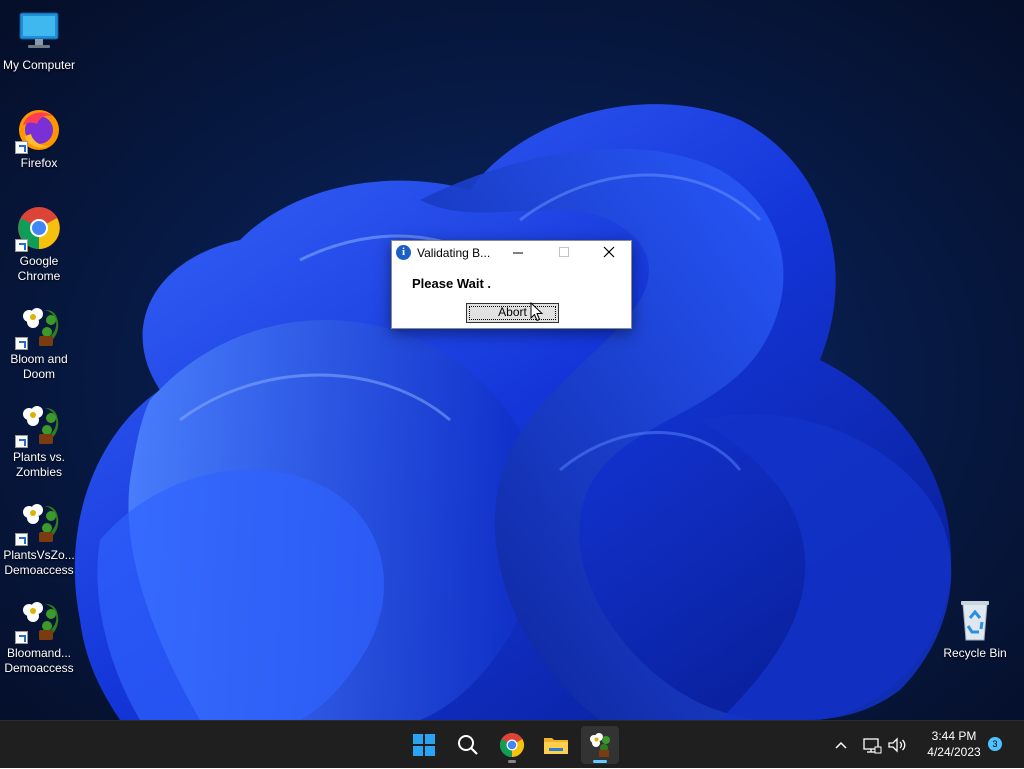 This screenshot has width=1024, height=769. Describe the element at coordinates (39, 562) in the screenshot. I see `desktop-icon-label: PlantsVsZo... Demoaccess` at that location.